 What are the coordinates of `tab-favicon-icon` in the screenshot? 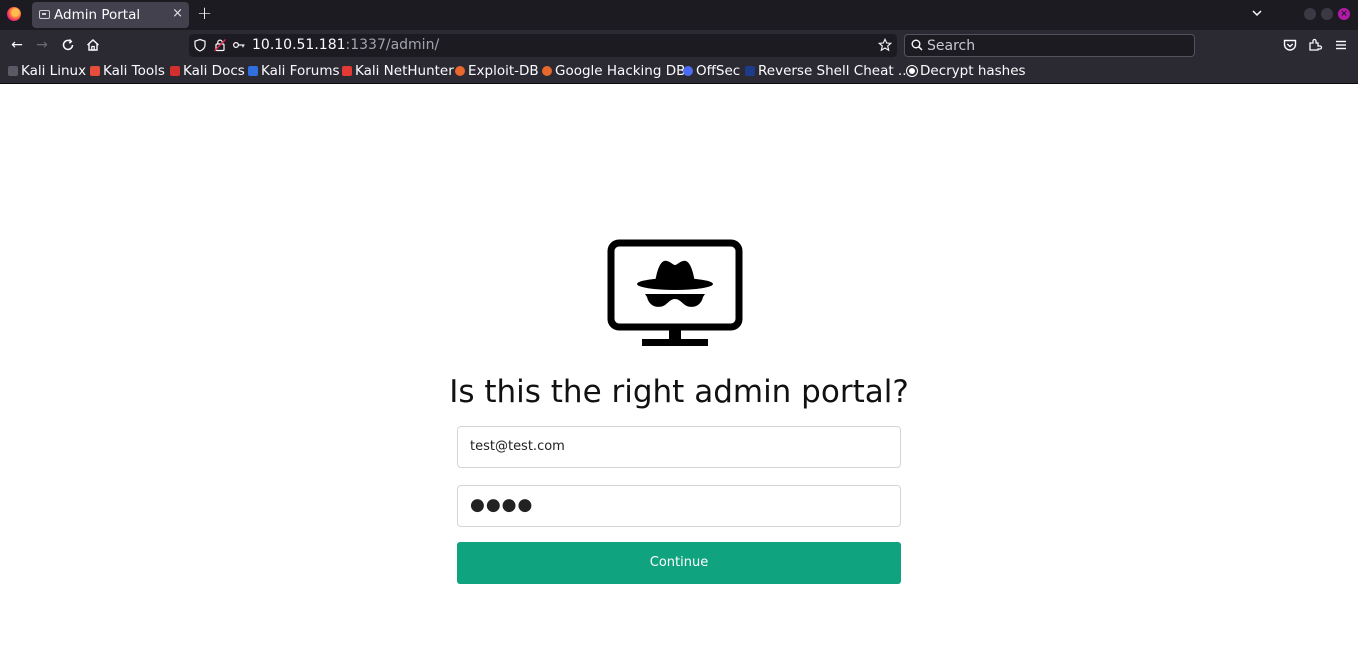 It's located at (44, 14).